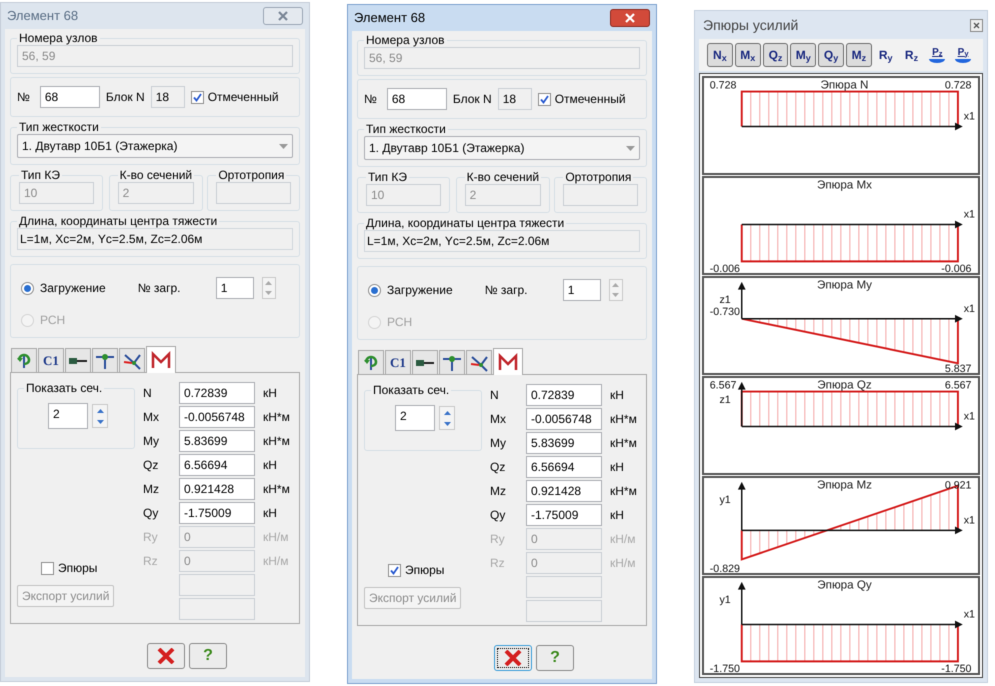  Describe the element at coordinates (958, 86) in the screenshot. I see `value-label: 0.728` at that location.